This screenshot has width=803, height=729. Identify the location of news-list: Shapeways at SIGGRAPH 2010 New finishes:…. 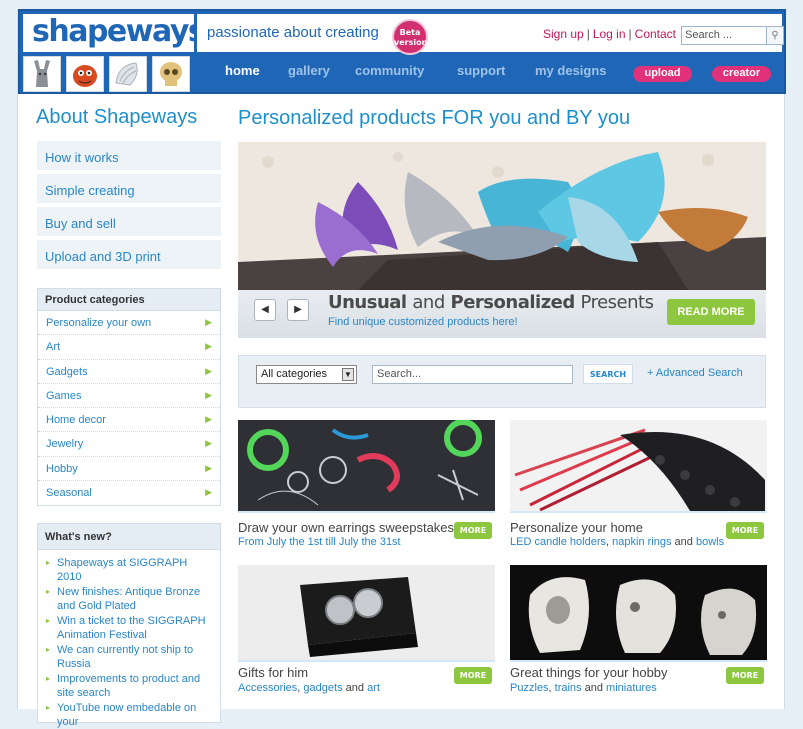
(129, 639).